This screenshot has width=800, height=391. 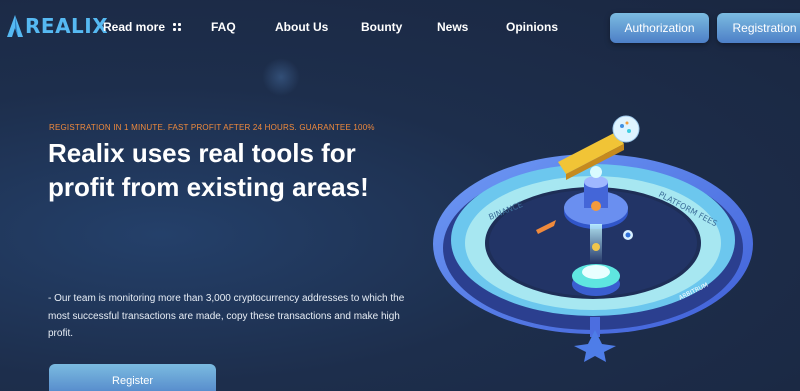 What do you see at coordinates (223, 27) in the screenshot?
I see `nav-faq: FAQ` at bounding box center [223, 27].